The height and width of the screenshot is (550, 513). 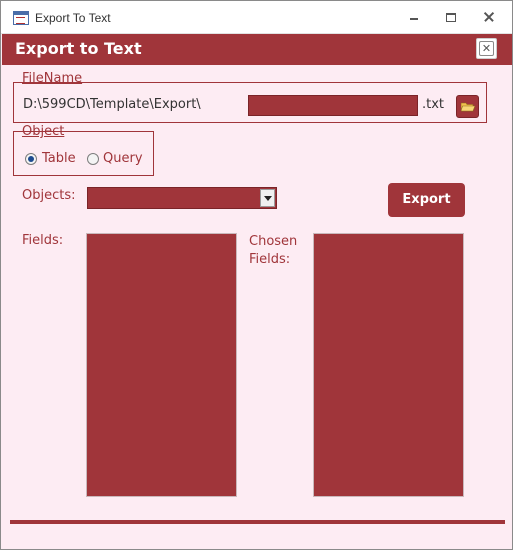 What do you see at coordinates (43, 240) in the screenshot?
I see `fields-label: Fields:` at bounding box center [43, 240].